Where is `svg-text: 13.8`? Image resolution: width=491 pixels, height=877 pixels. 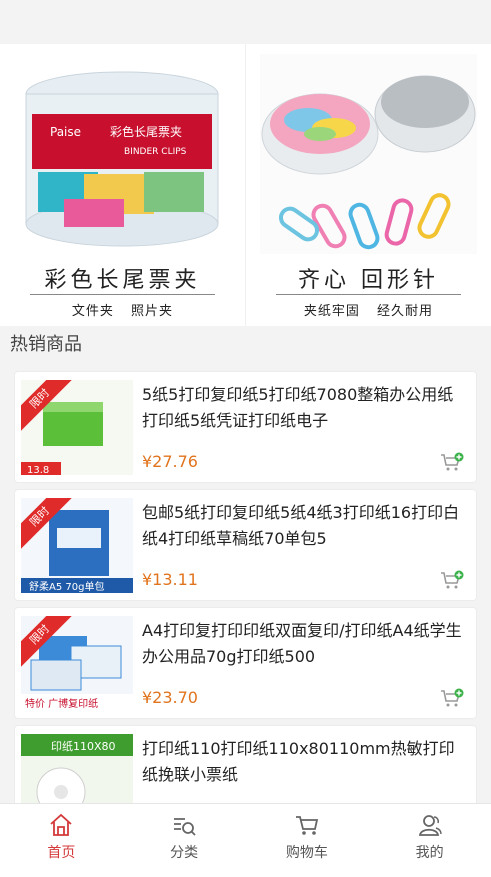
svg-text: 13.8 is located at coordinates (38, 470).